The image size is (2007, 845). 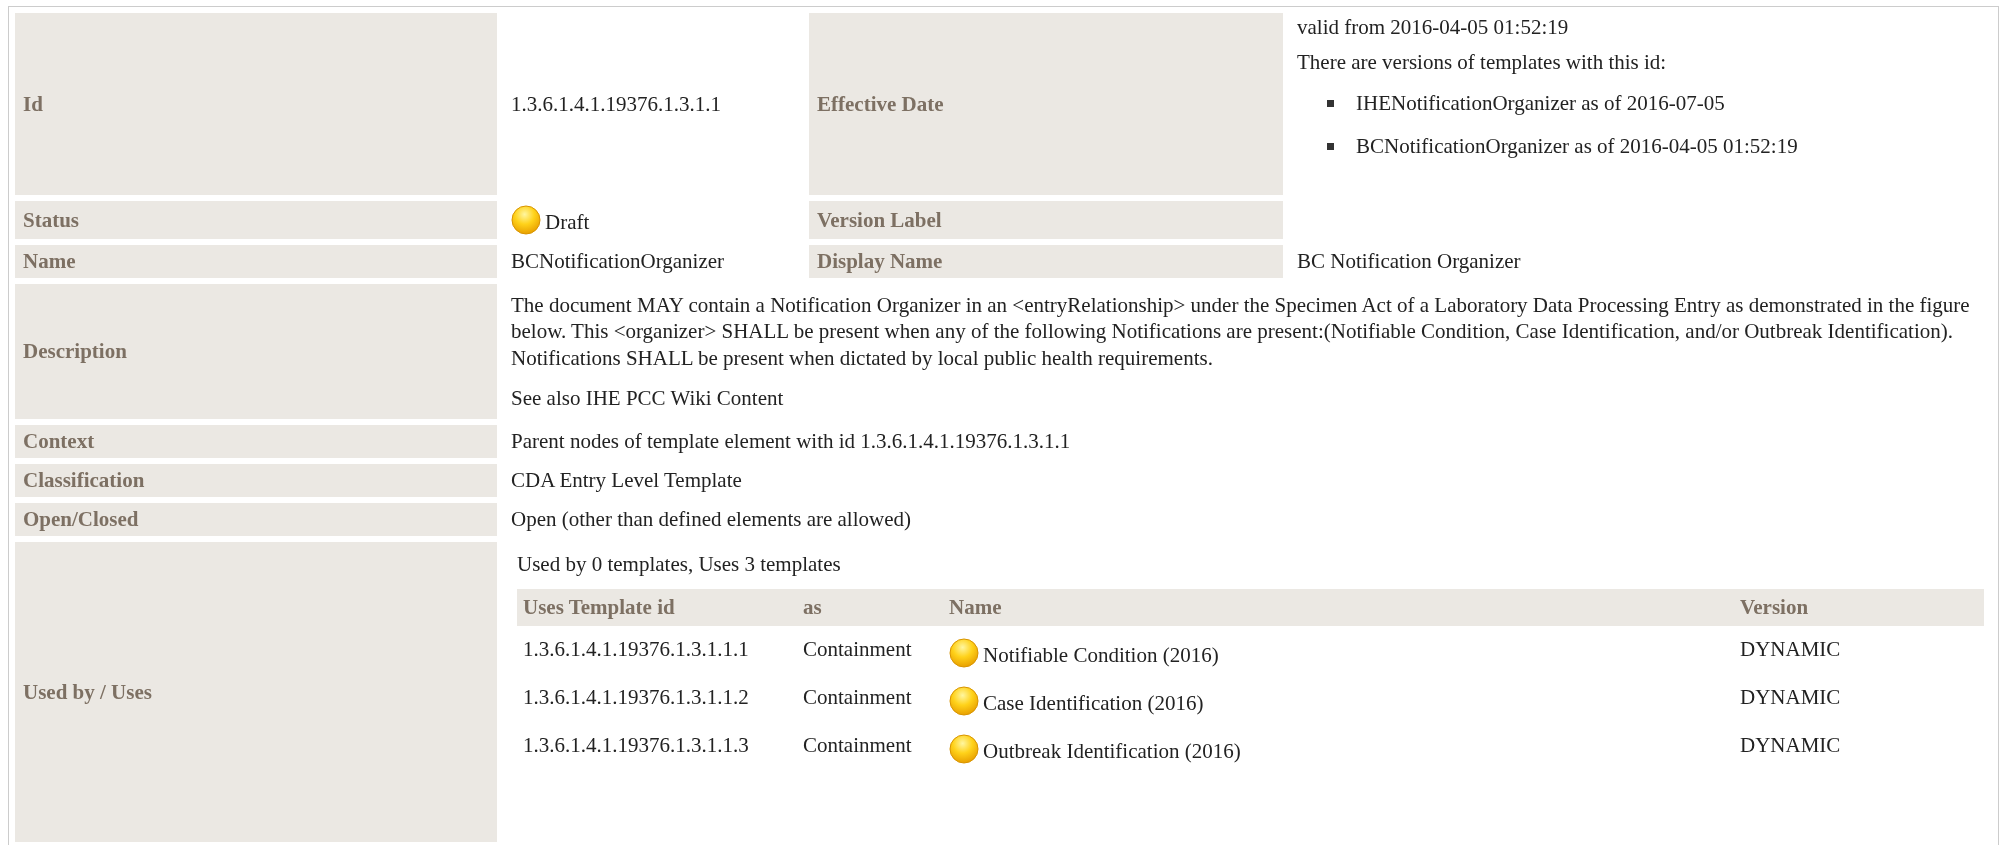 What do you see at coordinates (567, 222) in the screenshot?
I see `status-text: Draft` at bounding box center [567, 222].